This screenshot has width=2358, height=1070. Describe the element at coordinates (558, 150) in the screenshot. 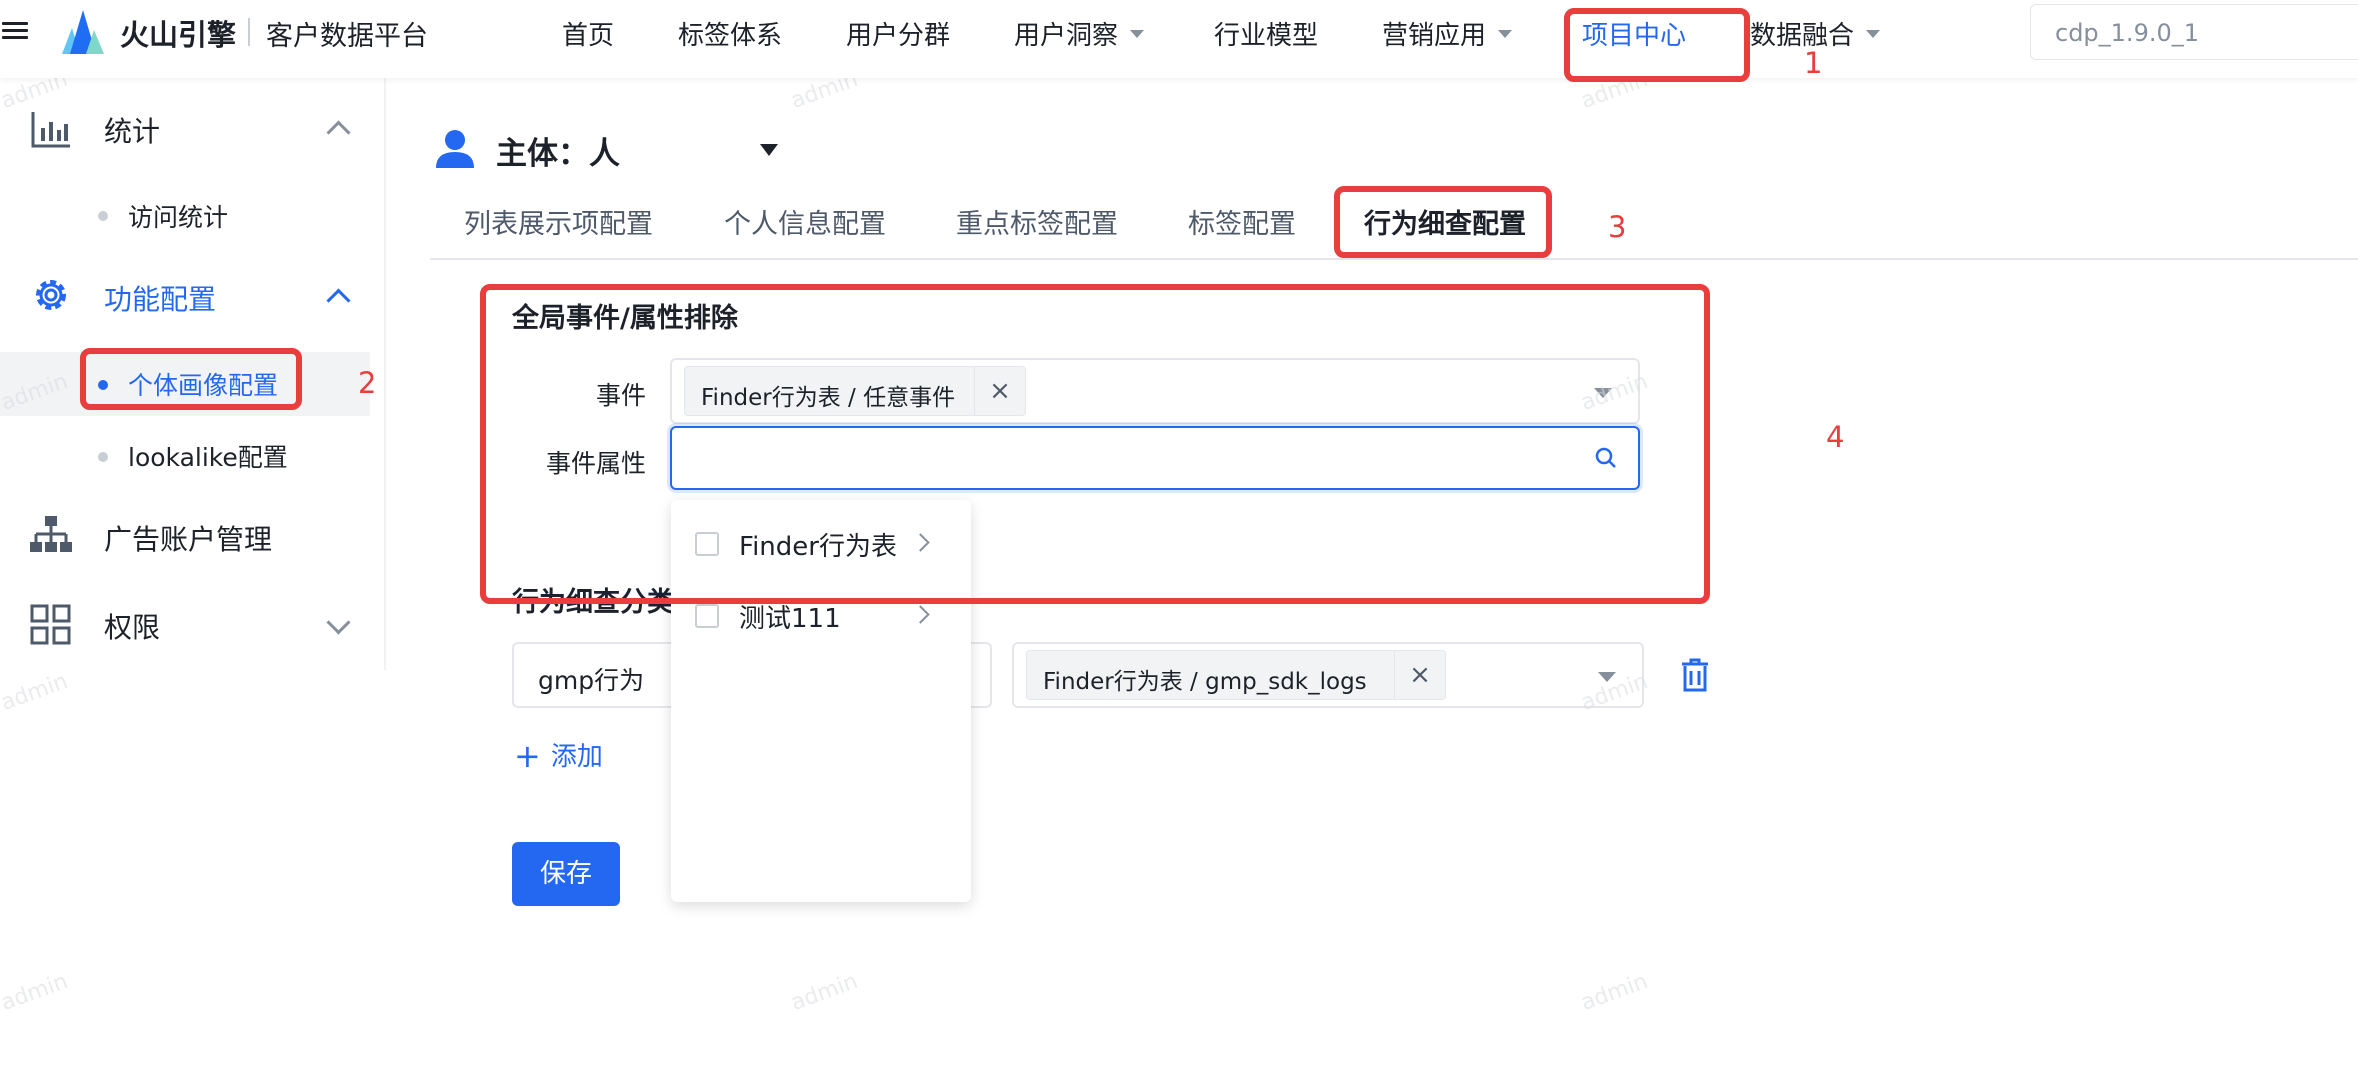

I see `subject-selector: 主体：人` at that location.